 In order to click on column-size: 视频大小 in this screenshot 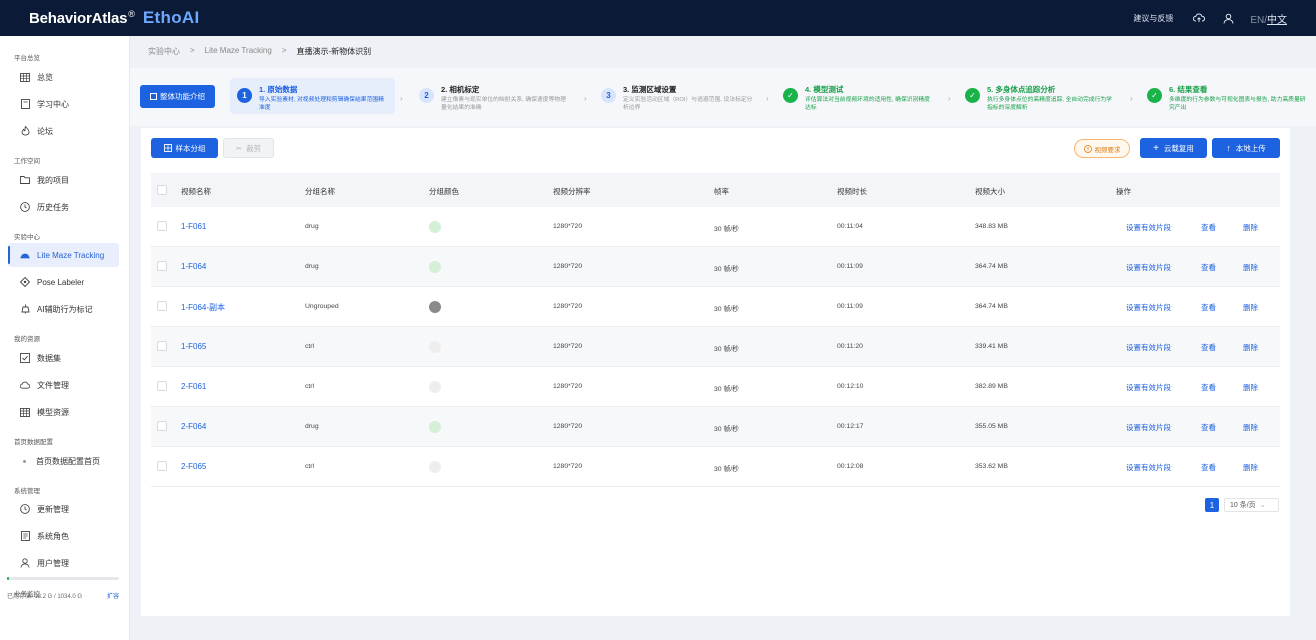, I will do `click(990, 191)`.